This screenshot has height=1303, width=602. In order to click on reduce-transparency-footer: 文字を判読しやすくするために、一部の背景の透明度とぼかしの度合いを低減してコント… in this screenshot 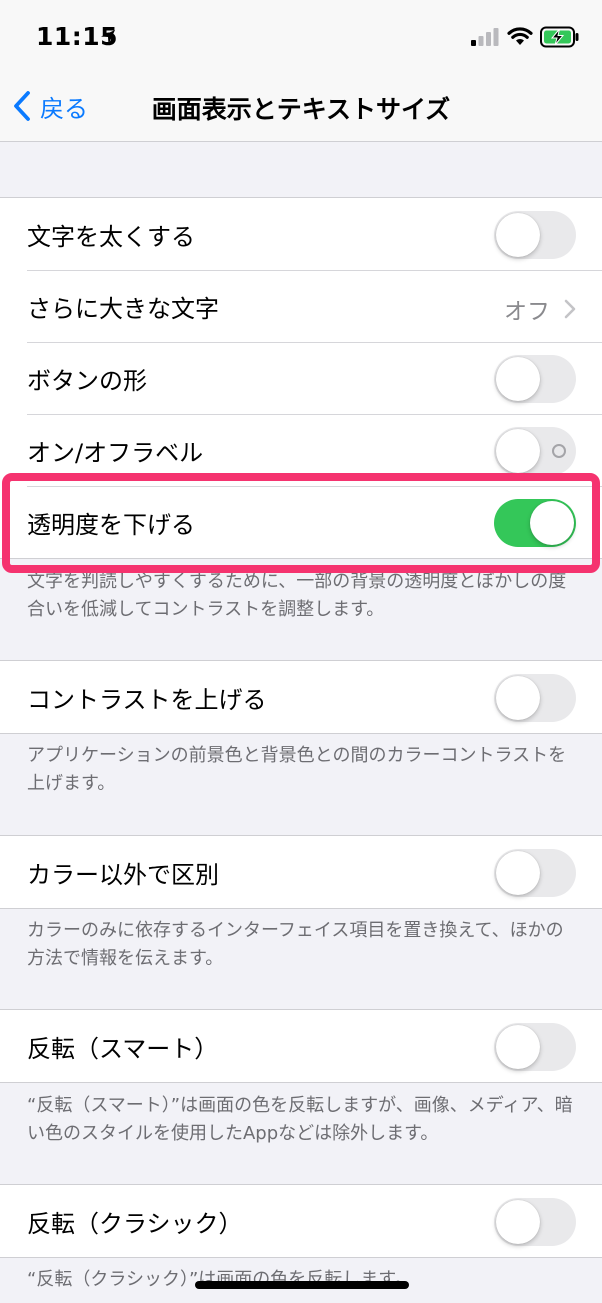, I will do `click(297, 595)`.